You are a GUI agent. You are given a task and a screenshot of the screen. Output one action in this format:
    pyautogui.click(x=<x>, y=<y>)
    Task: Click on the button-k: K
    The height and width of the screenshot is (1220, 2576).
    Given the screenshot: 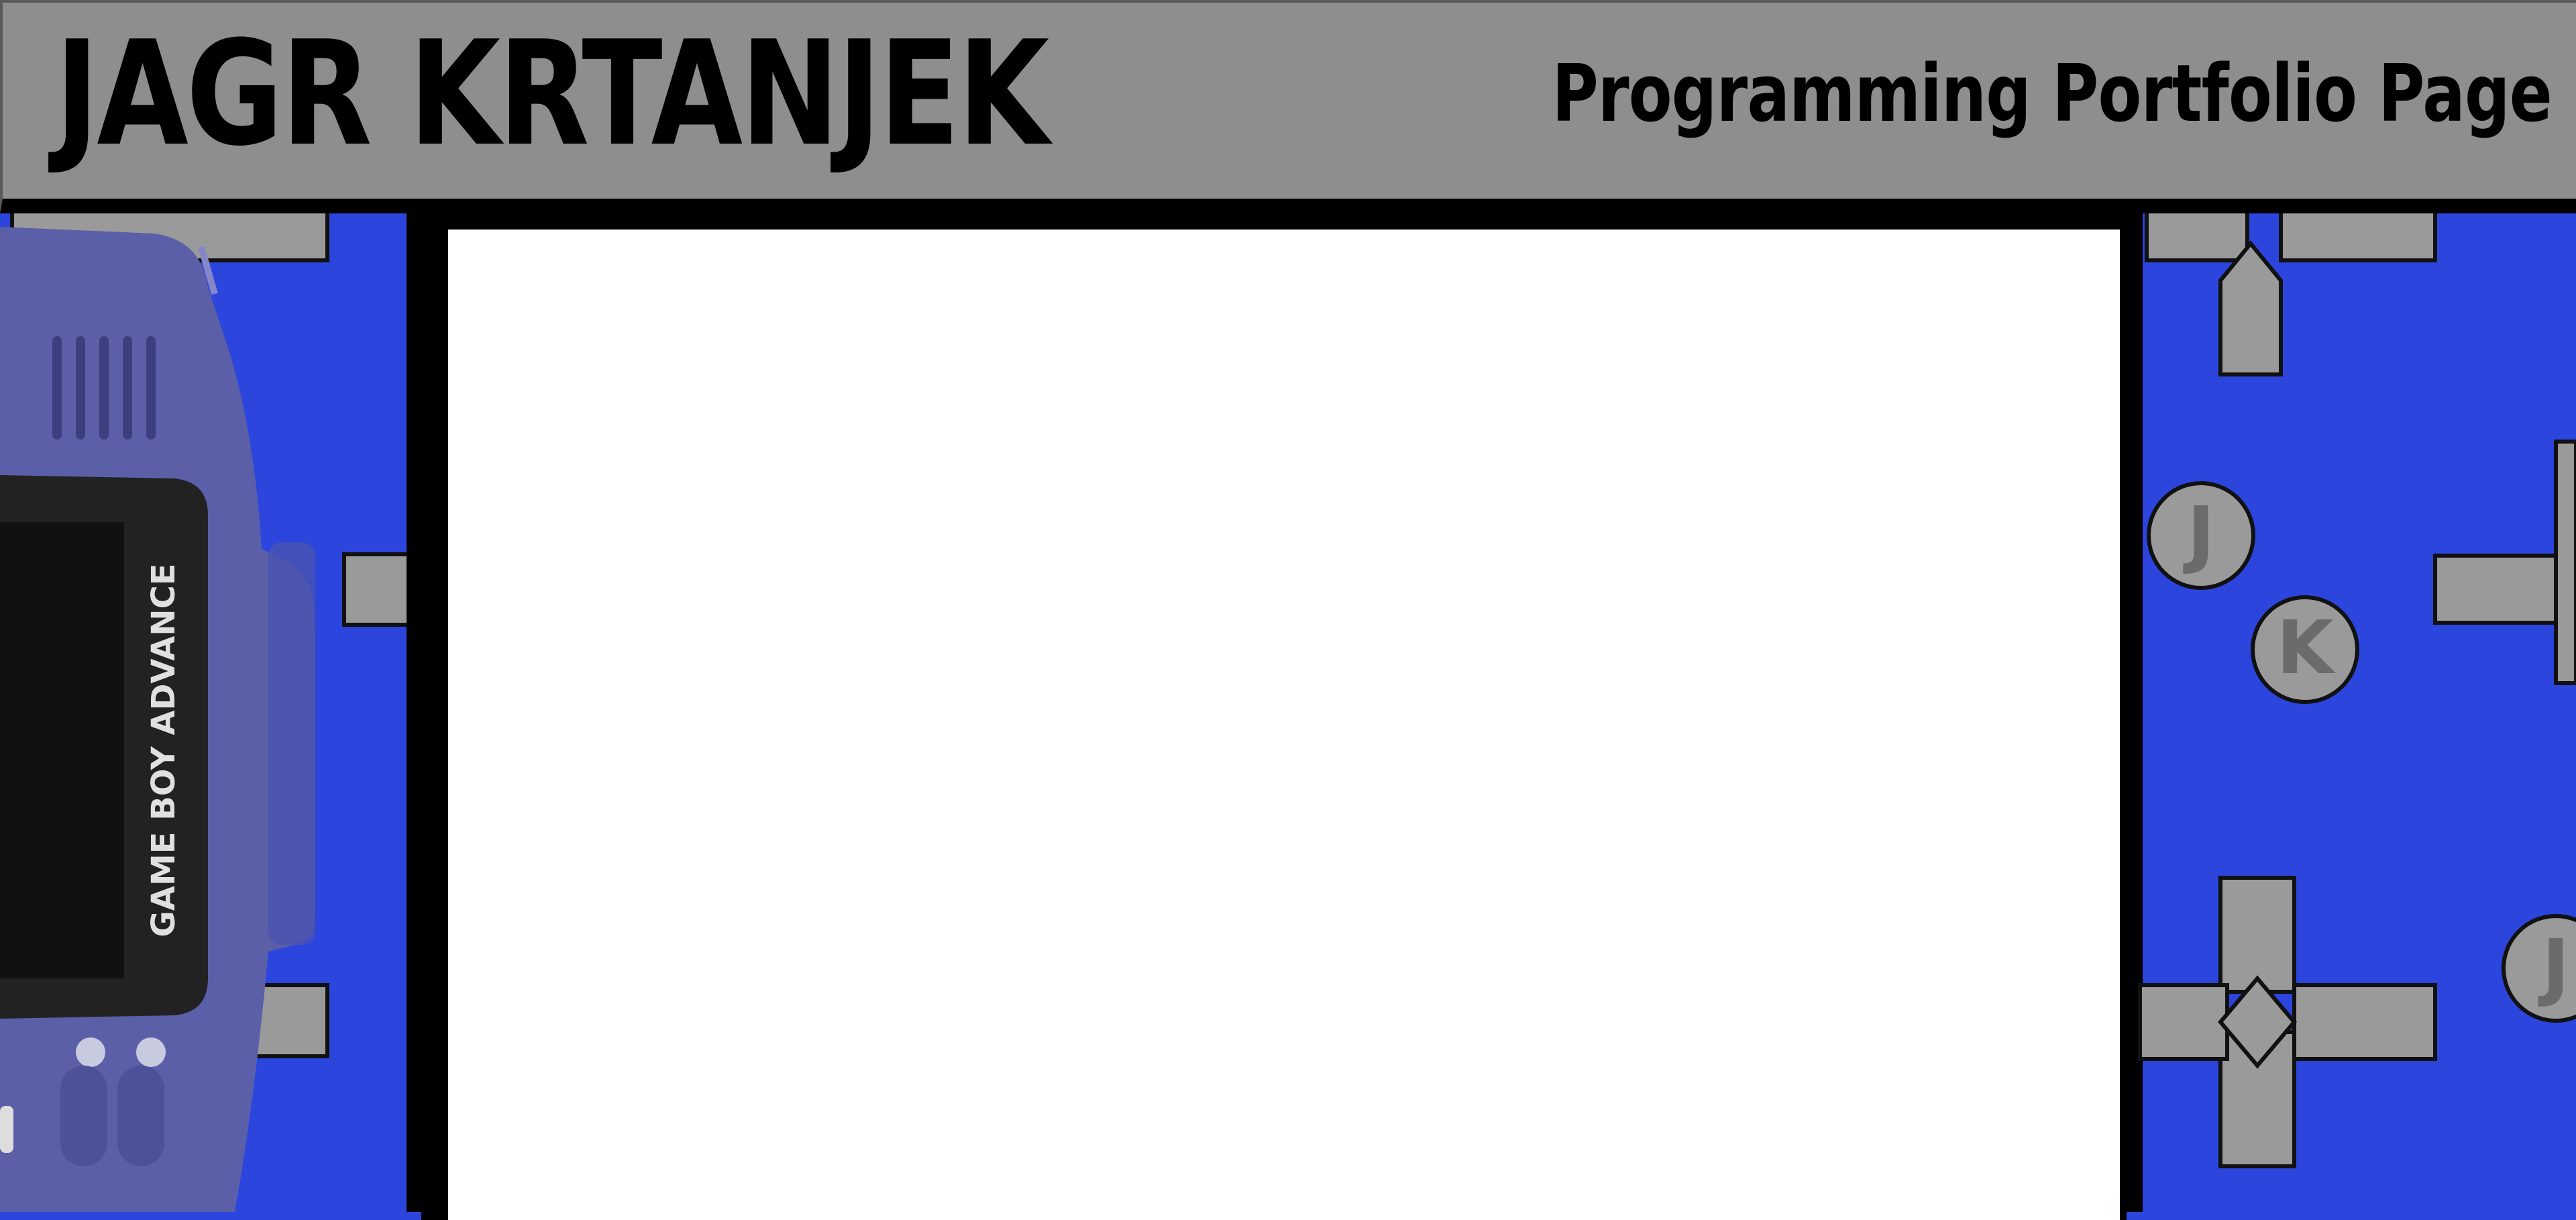 What is the action you would take?
    pyautogui.click(x=2306, y=648)
    